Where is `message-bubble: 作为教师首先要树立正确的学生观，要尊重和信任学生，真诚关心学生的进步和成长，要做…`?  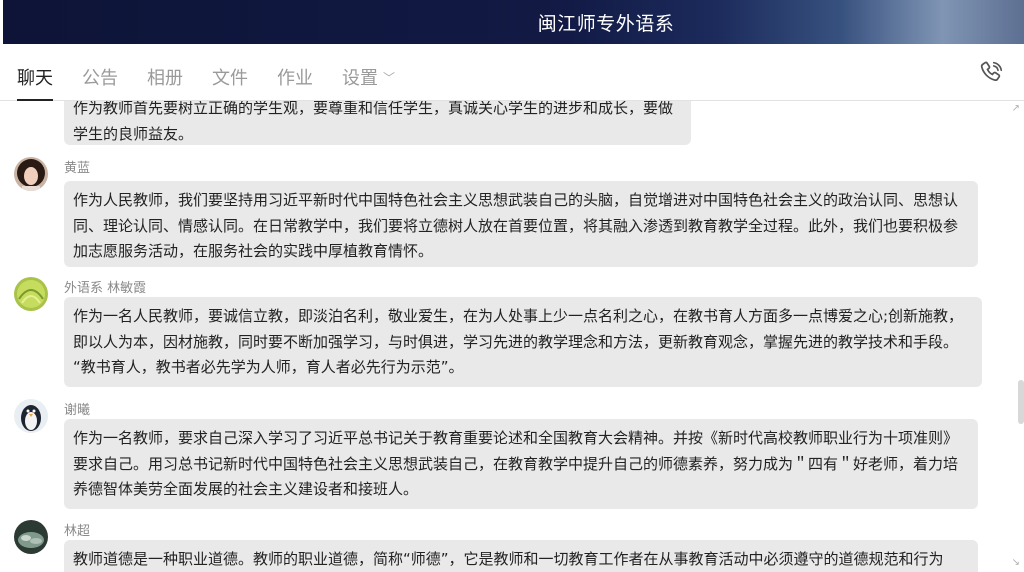 message-bubble: 作为教师首先要树立正确的学生观，要尊重和信任学生，真诚关心学生的进步和成长，要做… is located at coordinates (377, 123).